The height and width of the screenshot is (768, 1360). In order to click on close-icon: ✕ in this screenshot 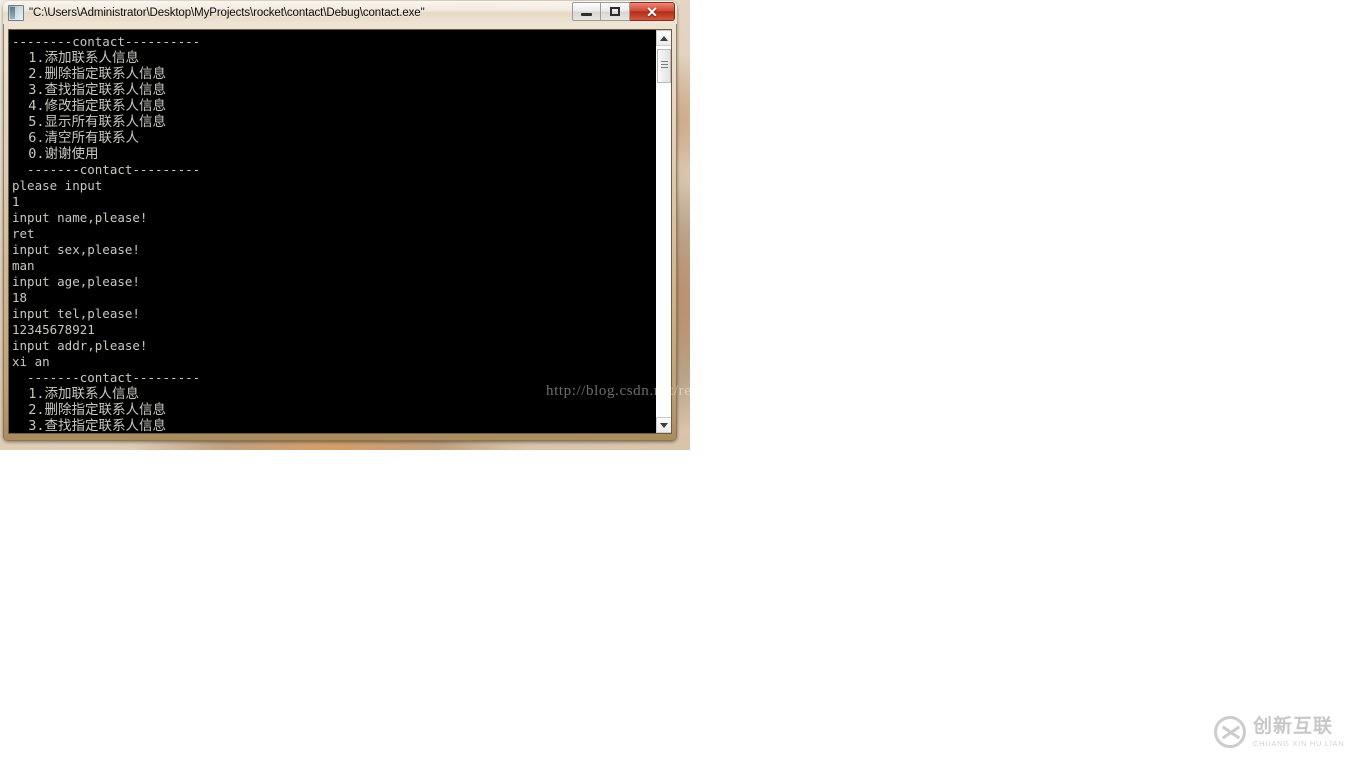, I will do `click(652, 11)`.